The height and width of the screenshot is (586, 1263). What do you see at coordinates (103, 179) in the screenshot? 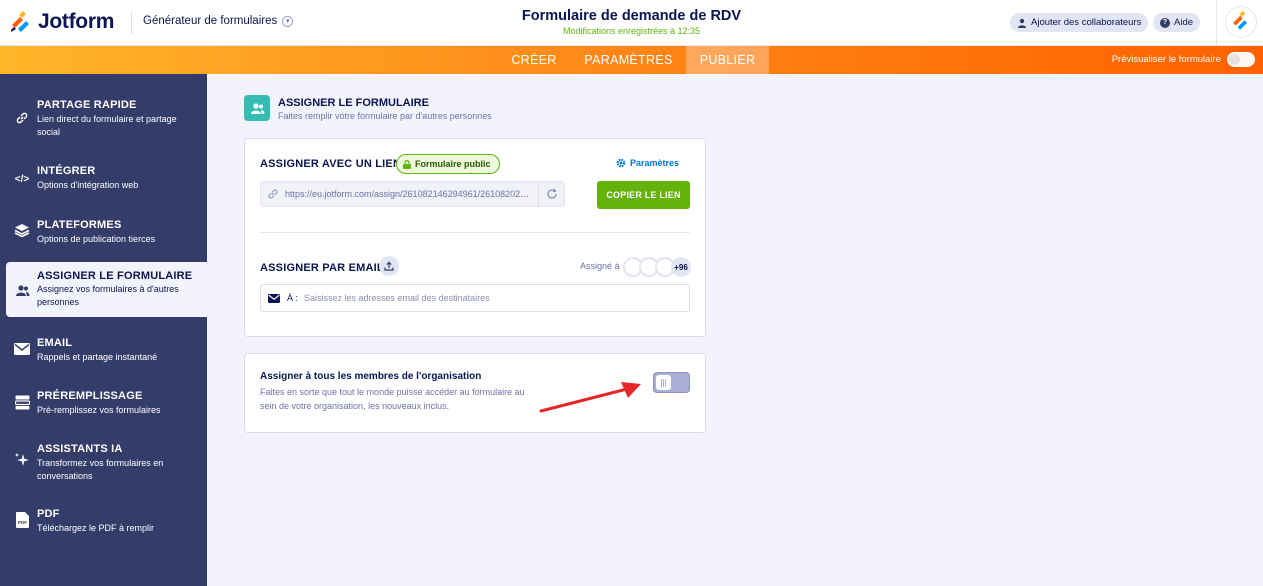
I see `sidebar-item-integrer: </> INTÉGRER Options d'intégration web` at bounding box center [103, 179].